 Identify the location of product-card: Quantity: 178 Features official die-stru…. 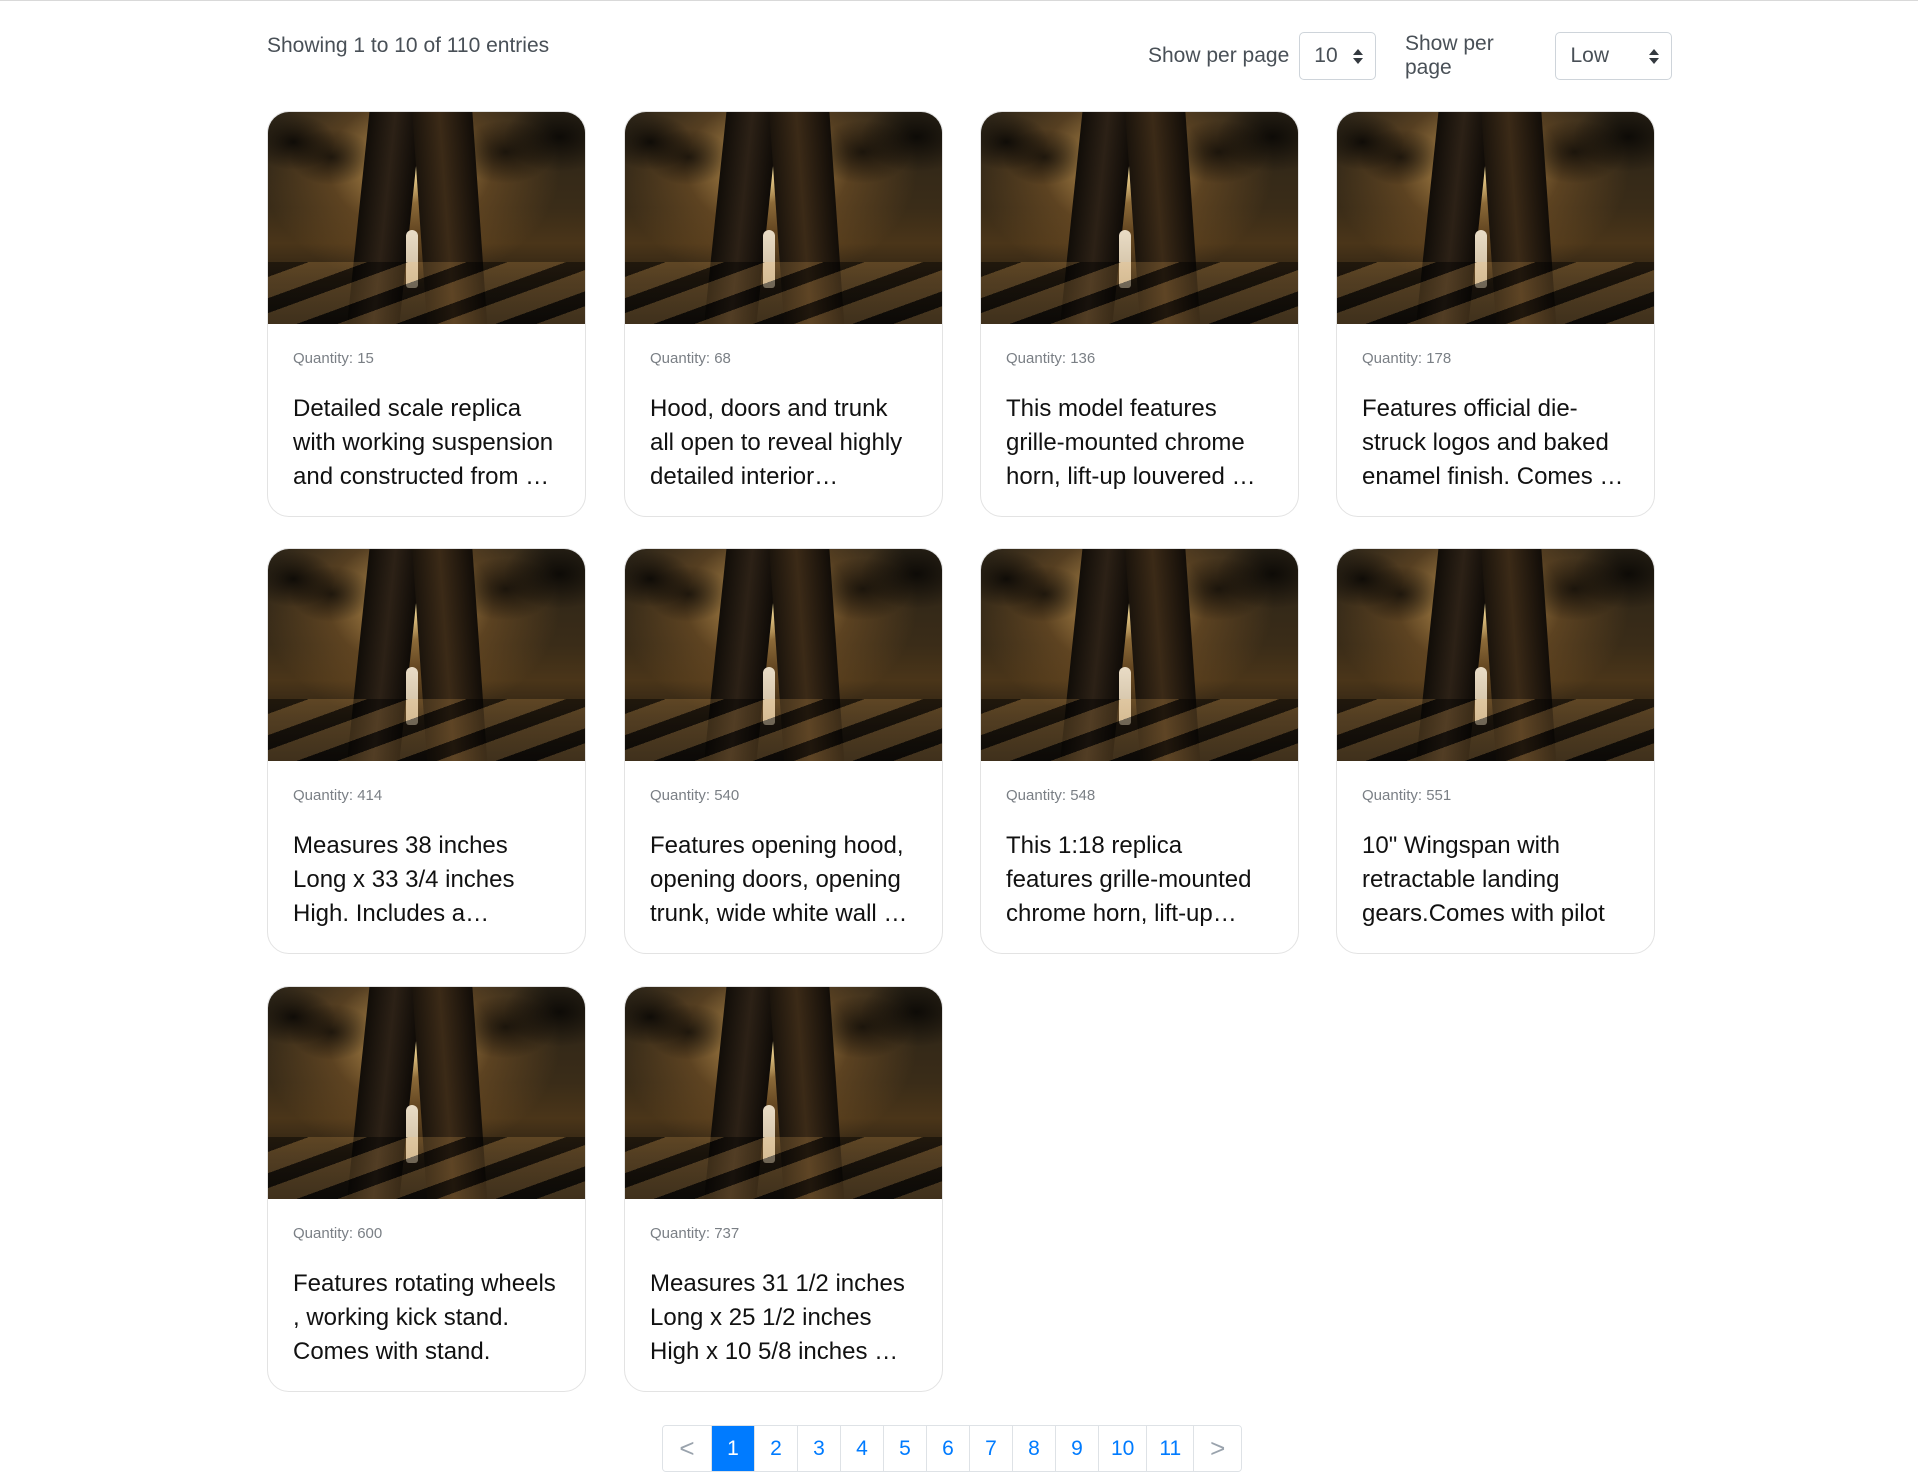
(1495, 314).